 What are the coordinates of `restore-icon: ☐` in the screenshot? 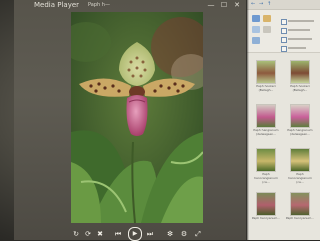 It's located at (224, 5).